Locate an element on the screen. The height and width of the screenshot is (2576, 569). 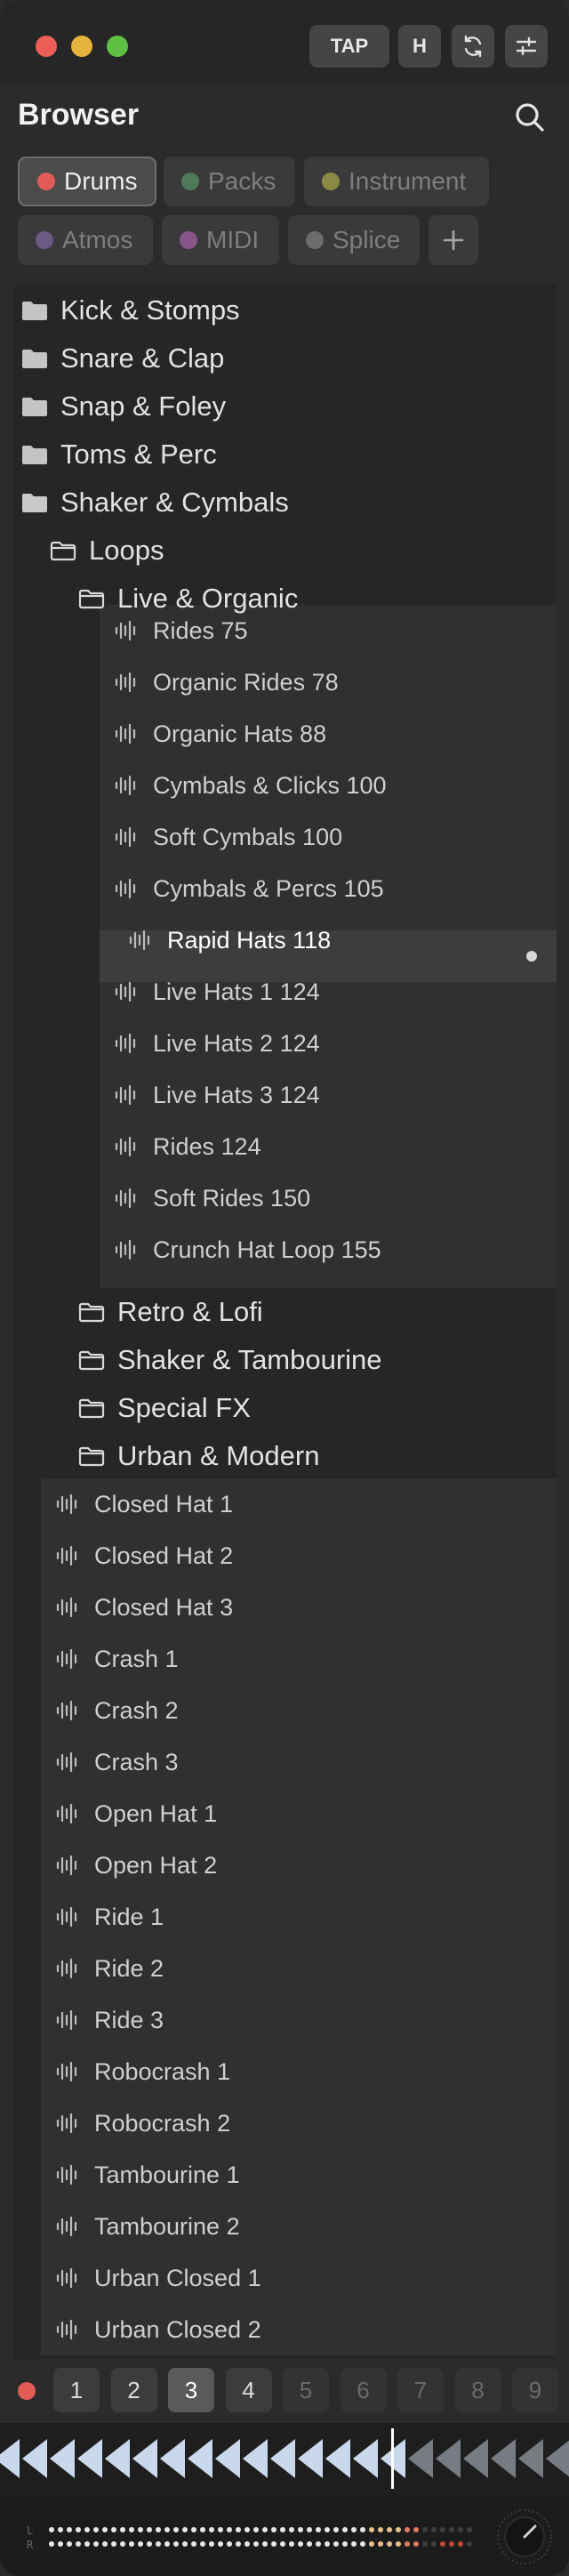
folder-item: Snare & Clap is located at coordinates (122, 358).